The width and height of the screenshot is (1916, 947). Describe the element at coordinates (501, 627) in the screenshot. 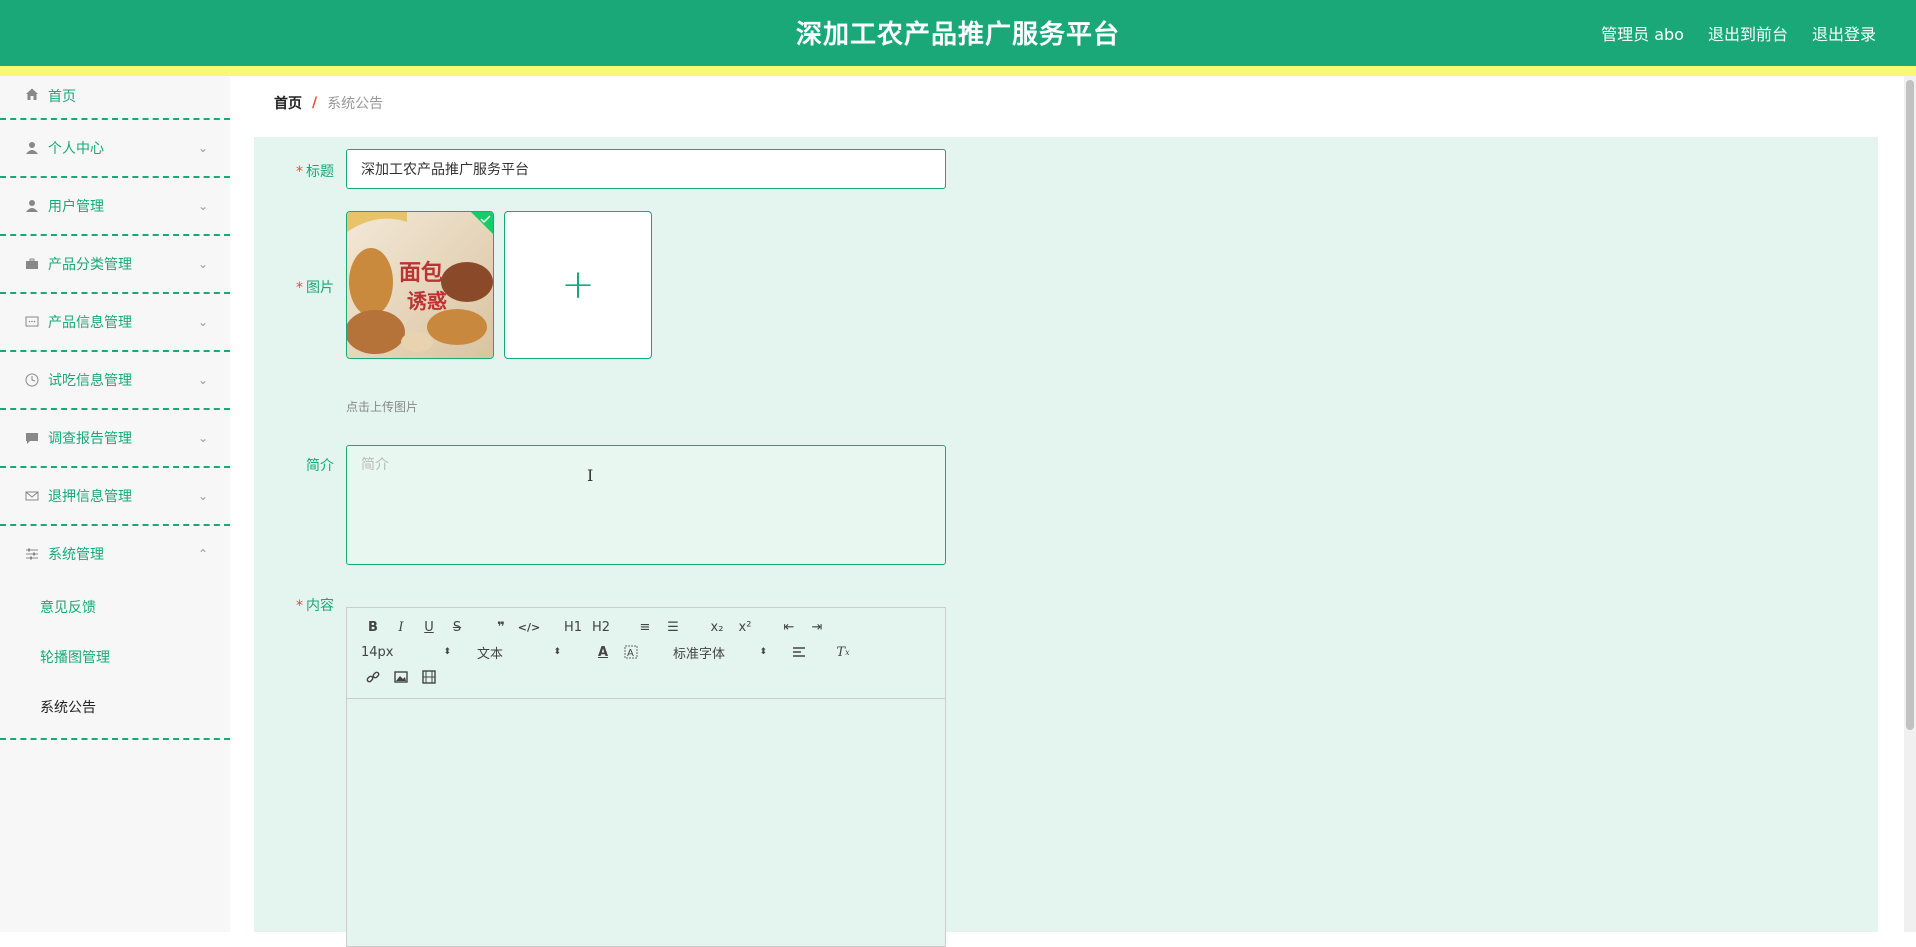

I see `blockquote-button: ❞` at that location.